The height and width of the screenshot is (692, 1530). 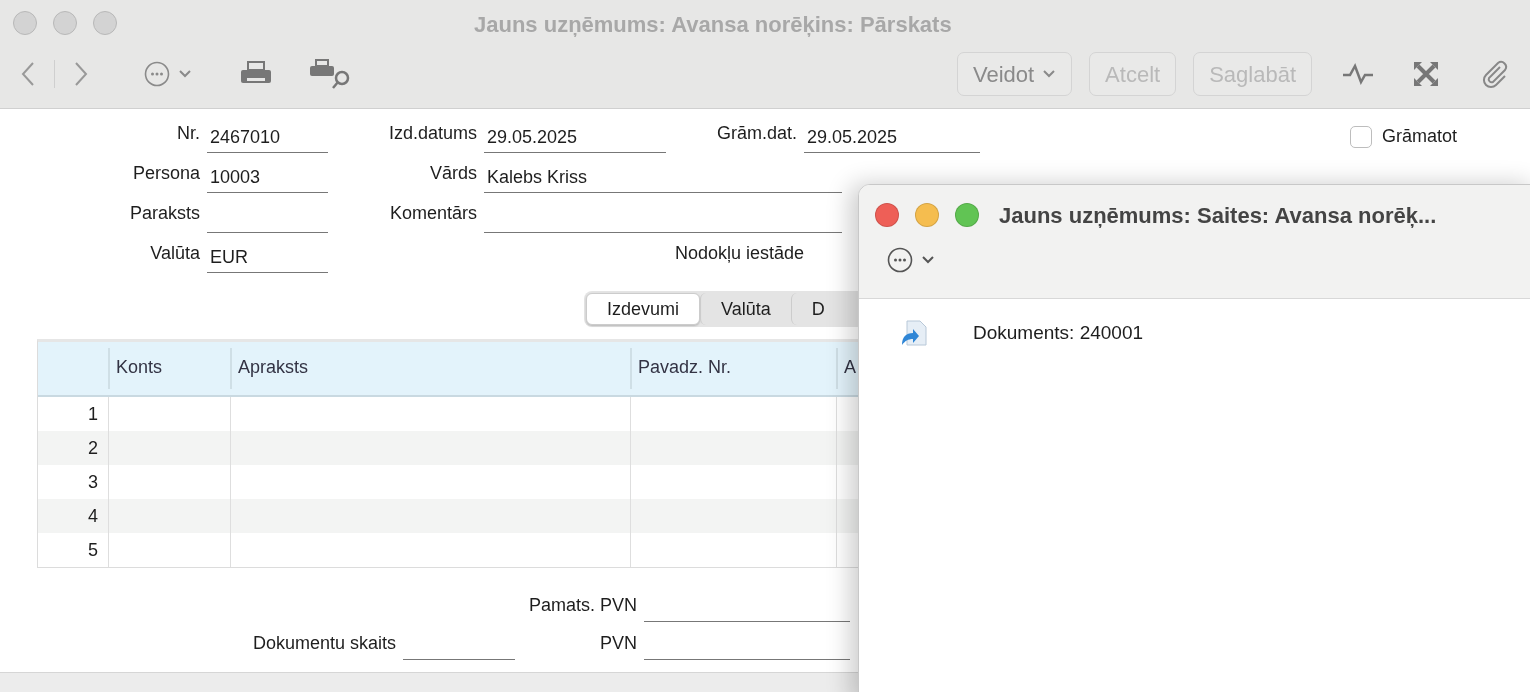 What do you see at coordinates (663, 178) in the screenshot?
I see `input-field: Kalebs Kriss` at bounding box center [663, 178].